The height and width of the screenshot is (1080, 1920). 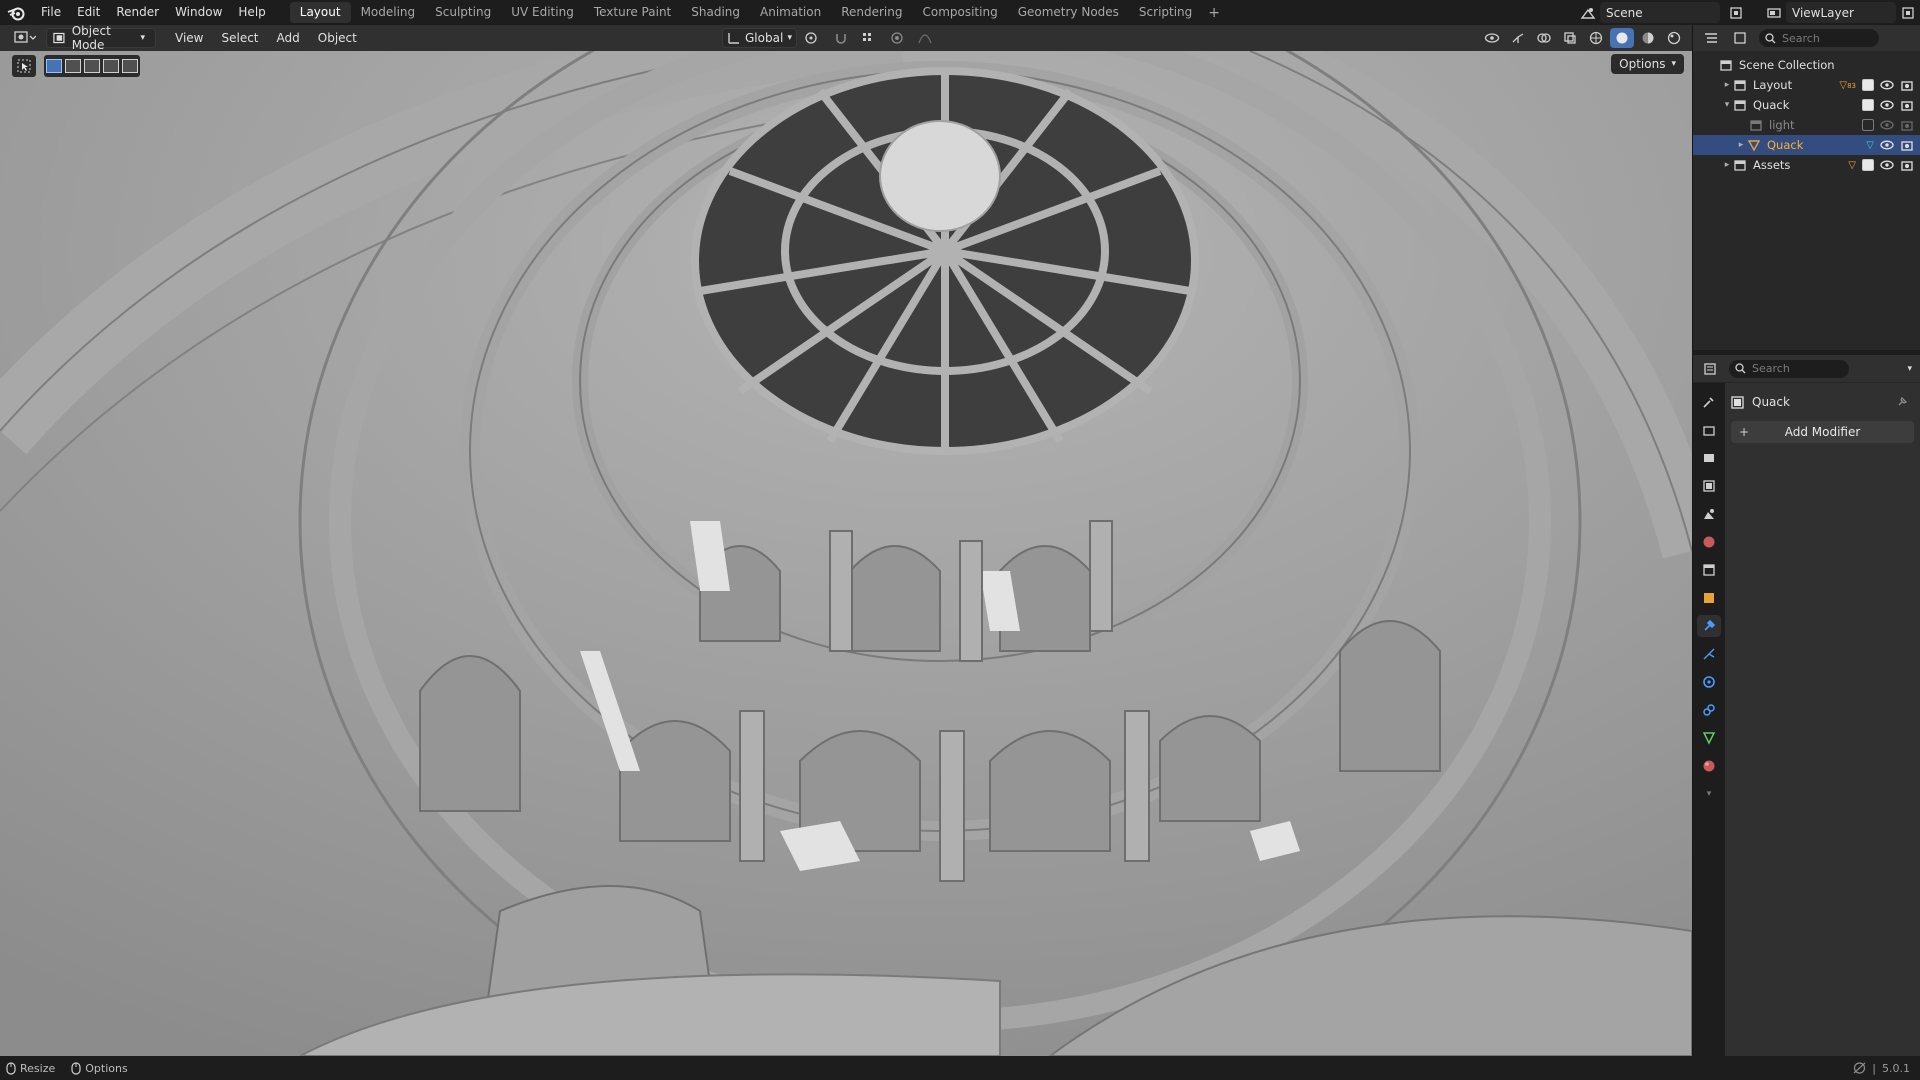 I want to click on select-invert-icon, so click(x=111, y=66).